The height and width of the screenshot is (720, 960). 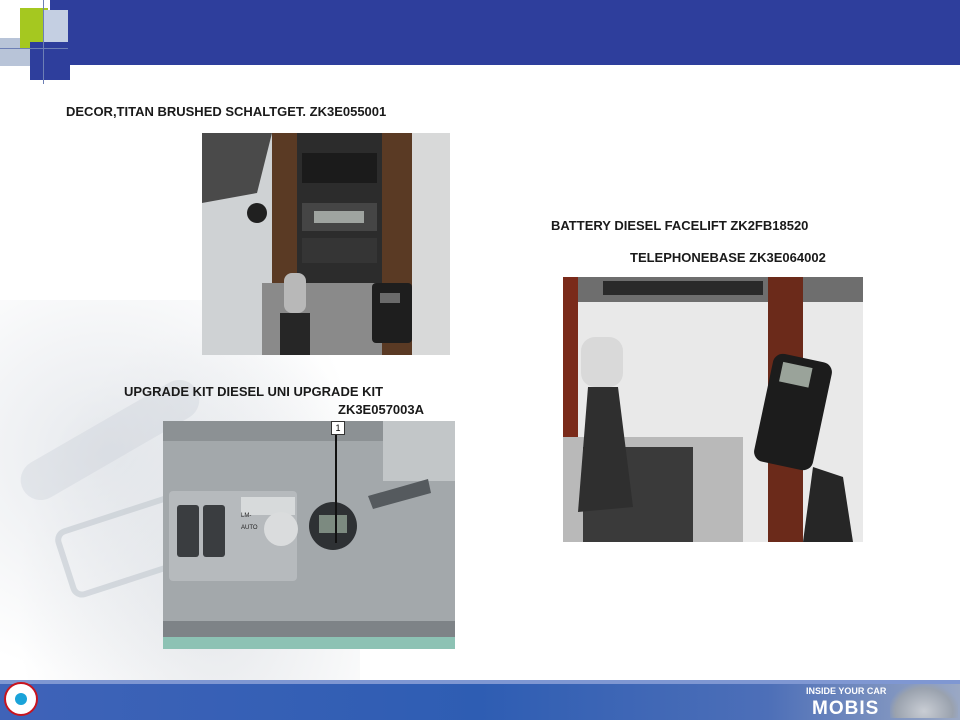 What do you see at coordinates (56, 28) in the screenshot?
I see `header-decor-square` at bounding box center [56, 28].